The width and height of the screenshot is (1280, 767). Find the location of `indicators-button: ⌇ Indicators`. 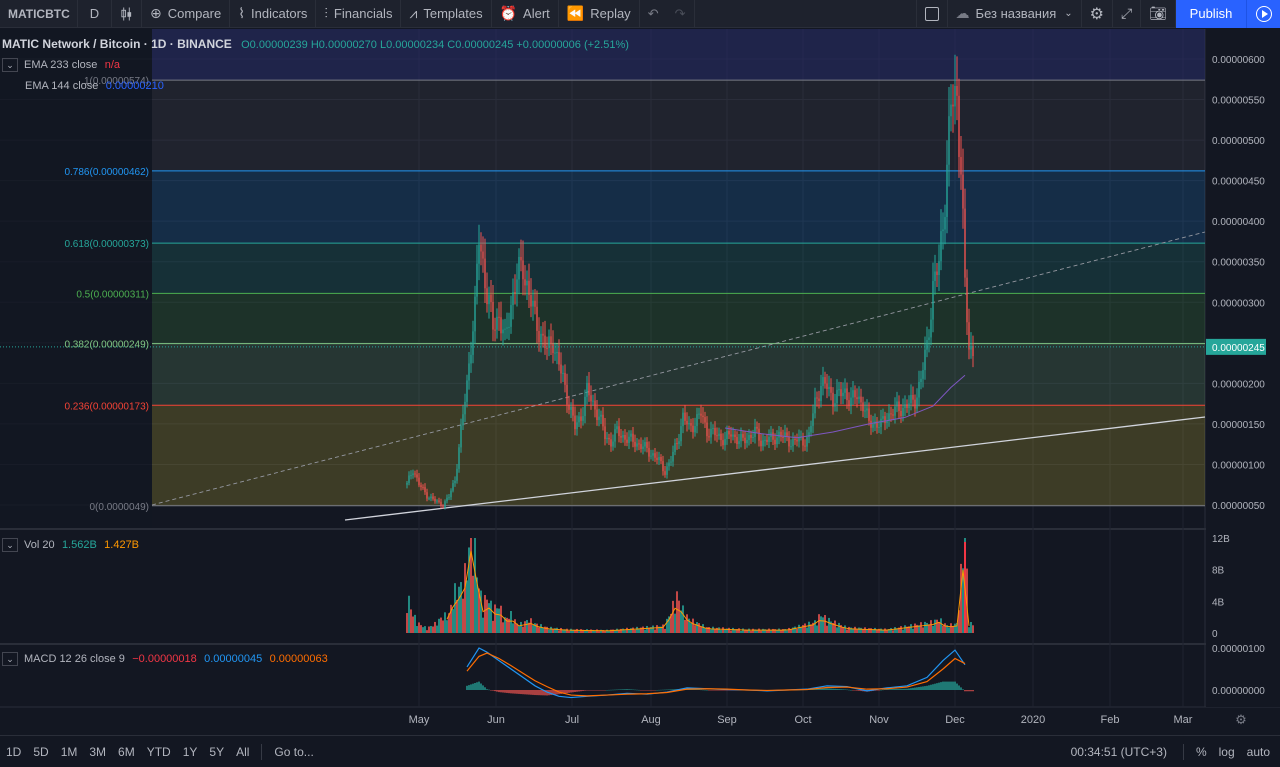

indicators-button: ⌇ Indicators is located at coordinates (273, 14).